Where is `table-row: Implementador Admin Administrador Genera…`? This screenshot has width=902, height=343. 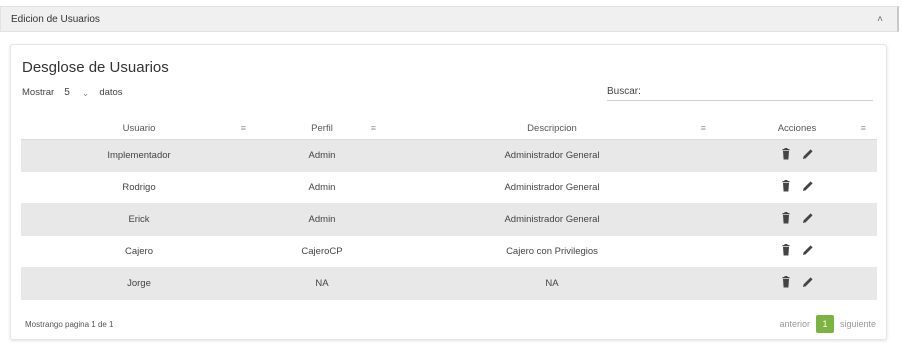 table-row: Implementador Admin Administrador Genera… is located at coordinates (449, 155).